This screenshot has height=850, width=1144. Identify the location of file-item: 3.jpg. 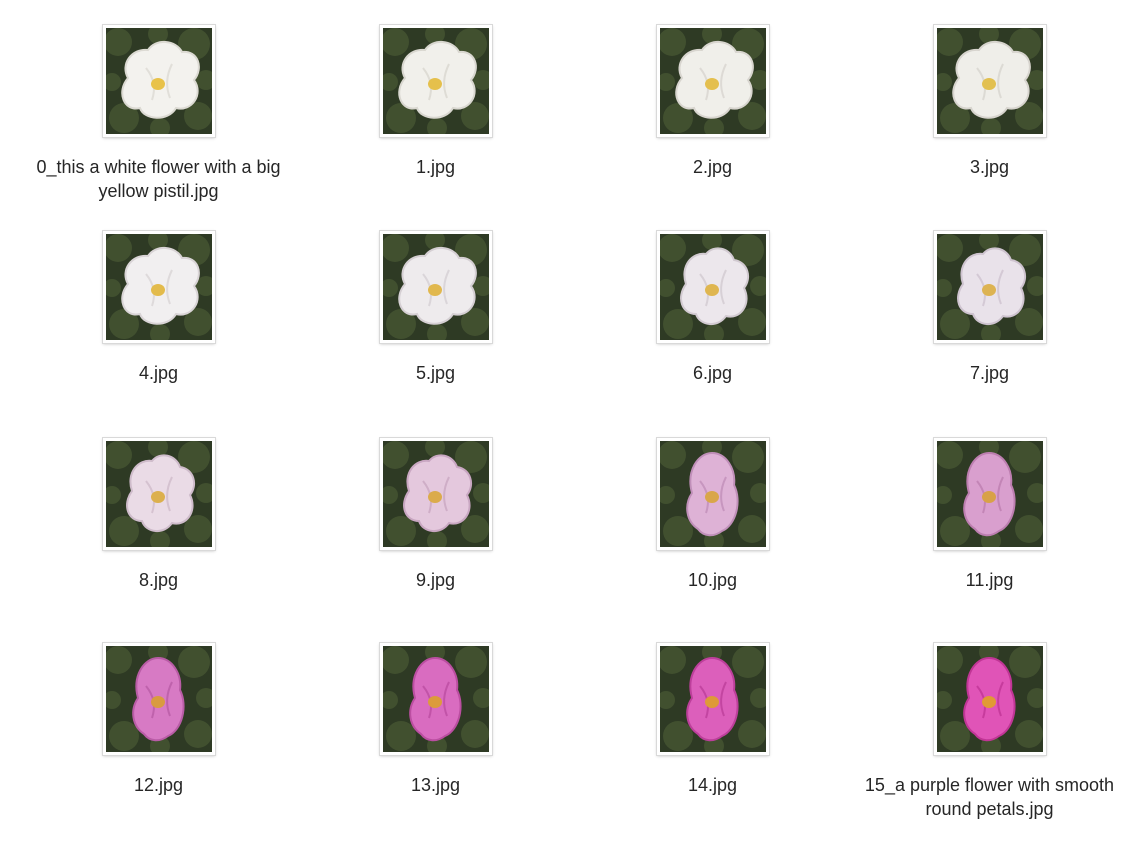
(989, 102).